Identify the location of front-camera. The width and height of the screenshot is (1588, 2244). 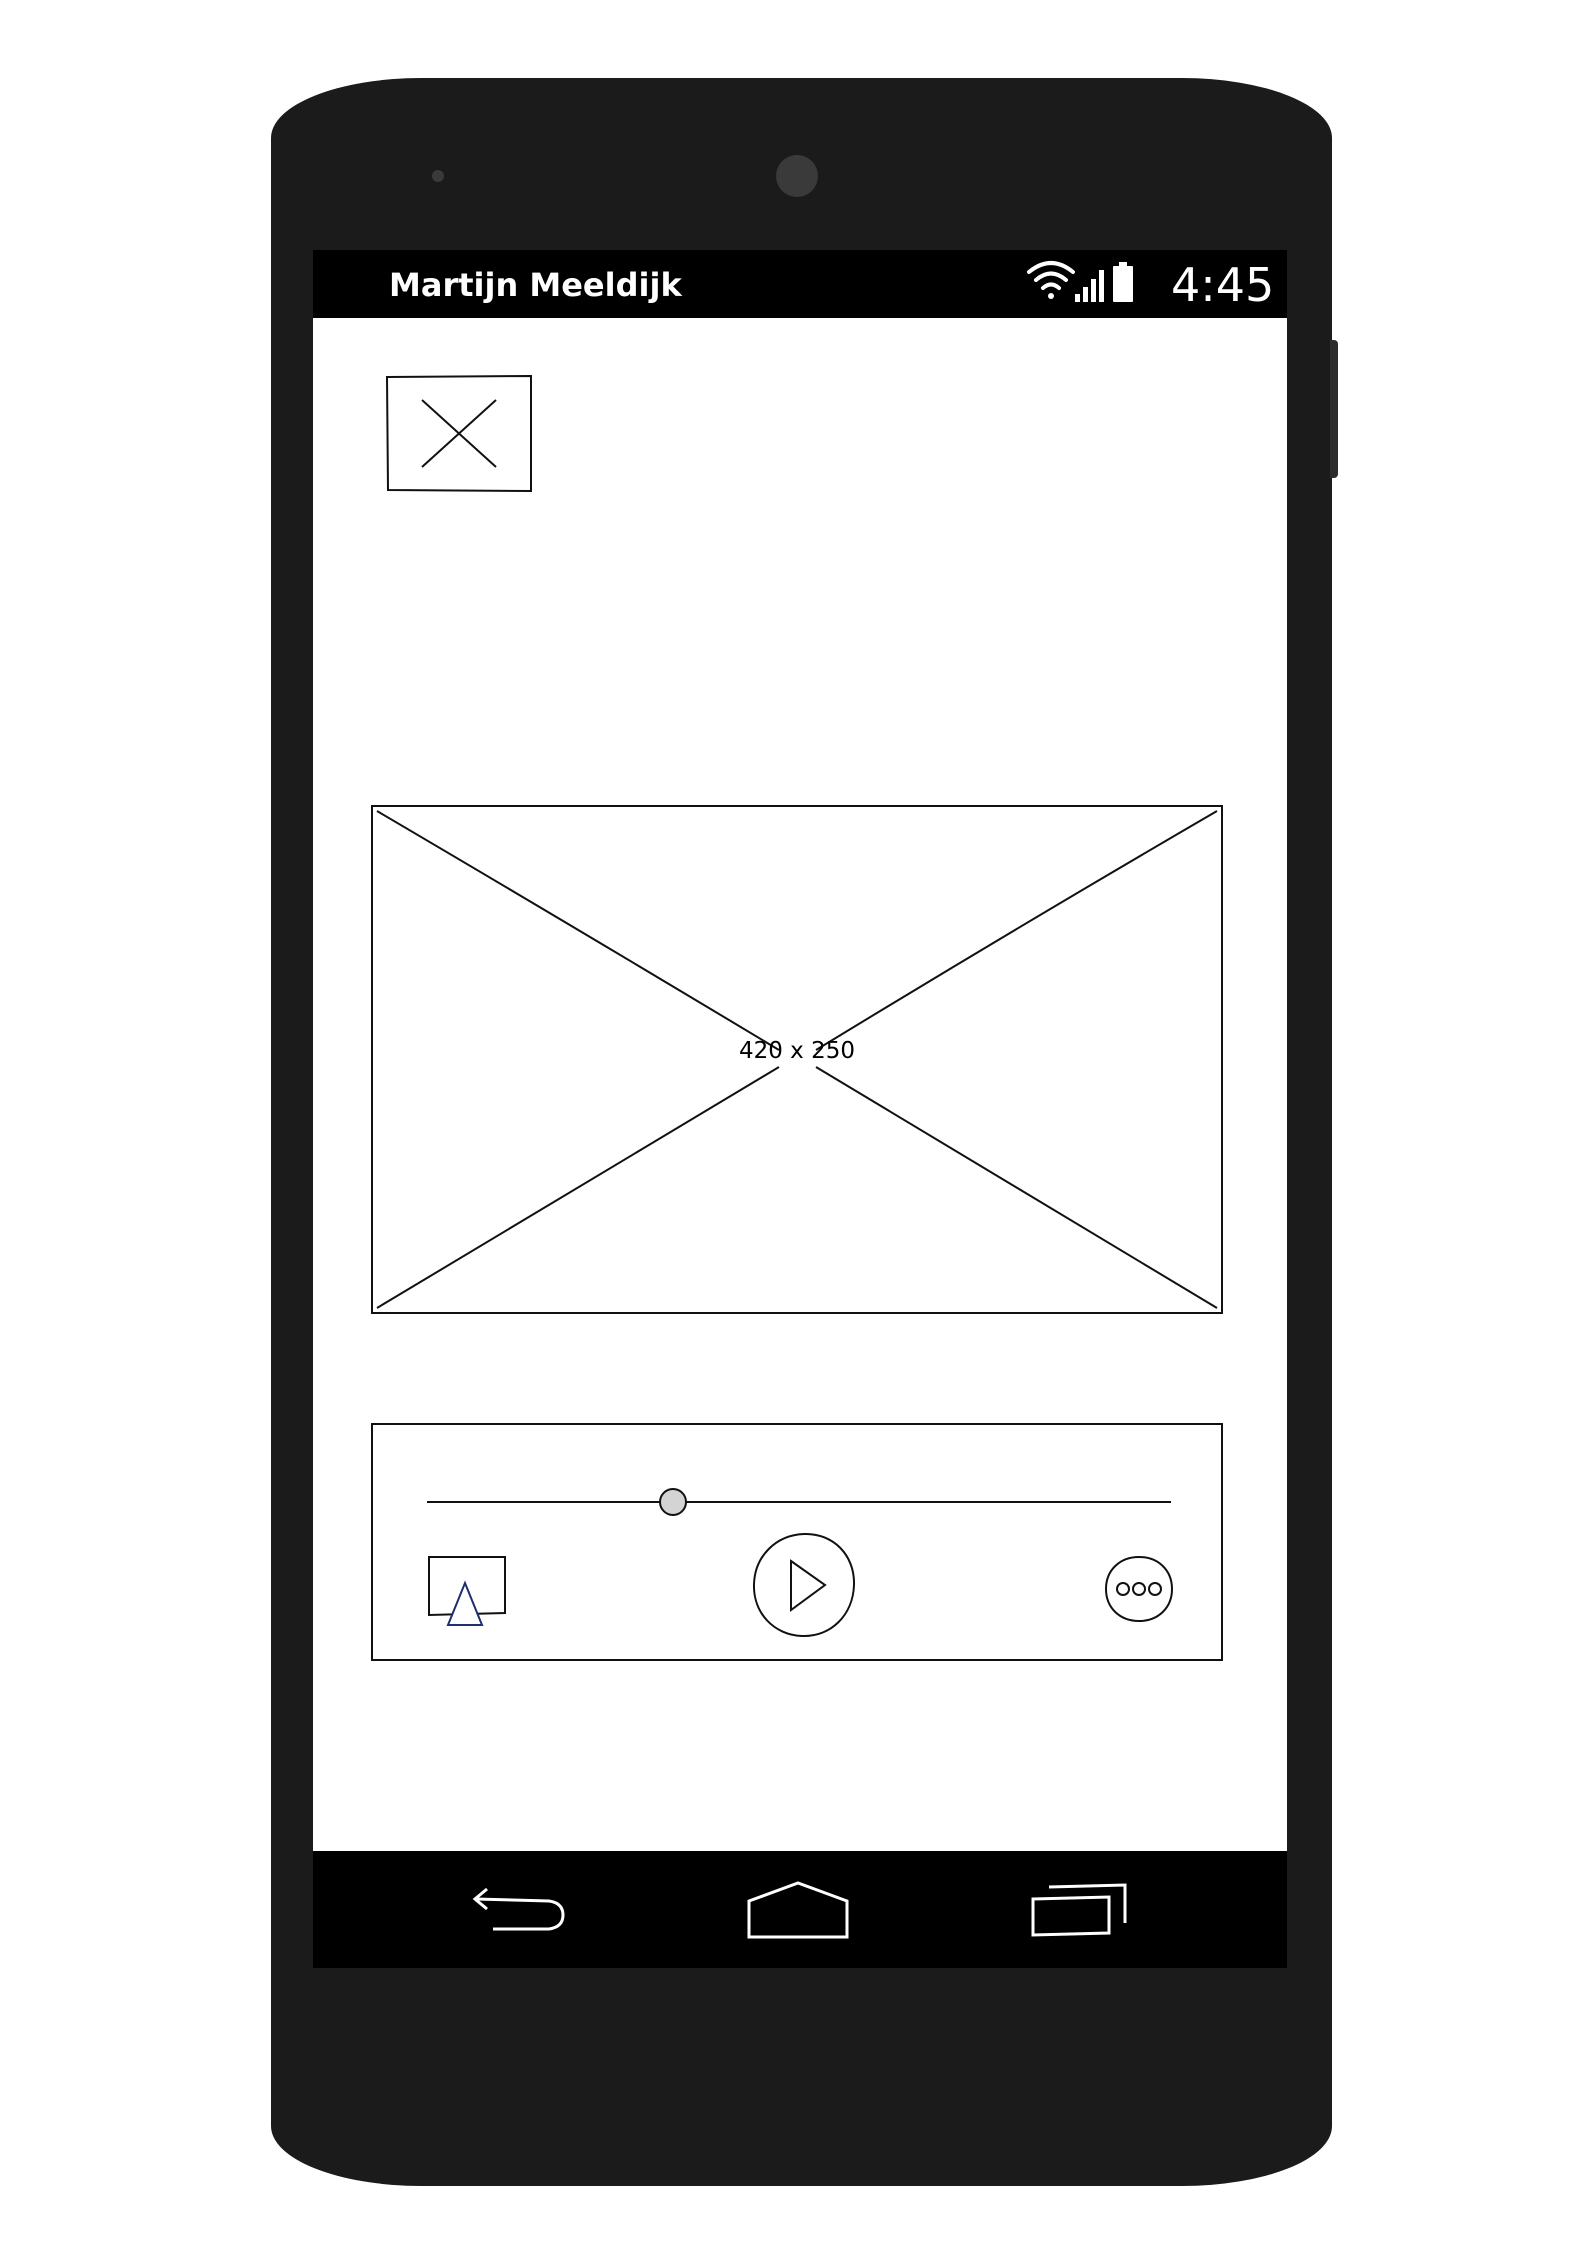
(797, 176).